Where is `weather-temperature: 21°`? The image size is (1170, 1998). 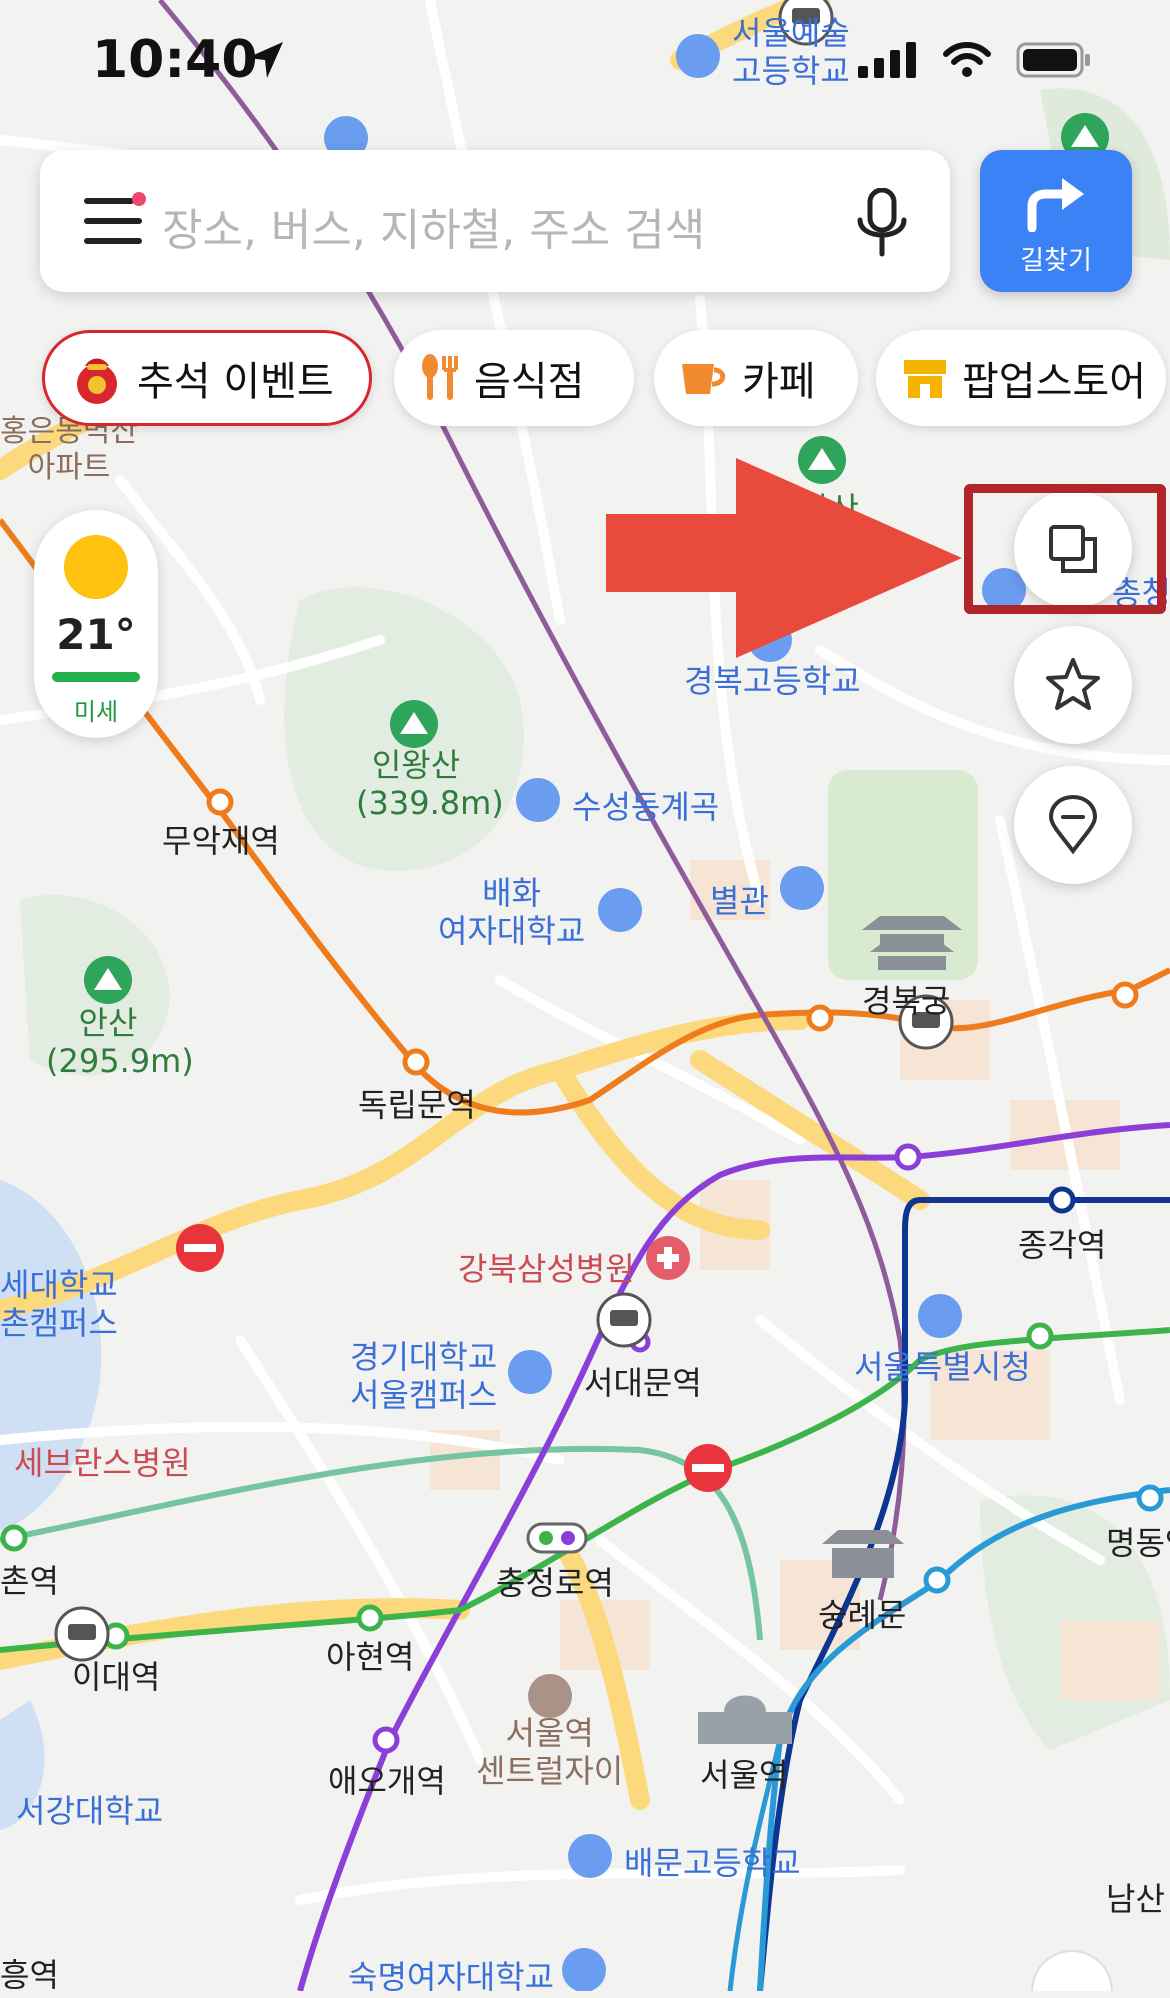
weather-temperature: 21° is located at coordinates (96, 634).